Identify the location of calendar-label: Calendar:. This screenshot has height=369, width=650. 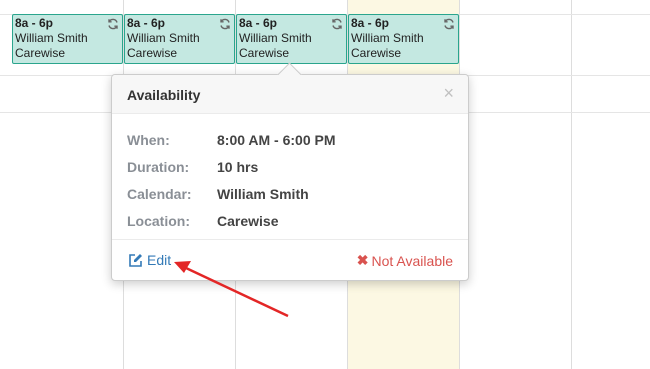
(159, 194).